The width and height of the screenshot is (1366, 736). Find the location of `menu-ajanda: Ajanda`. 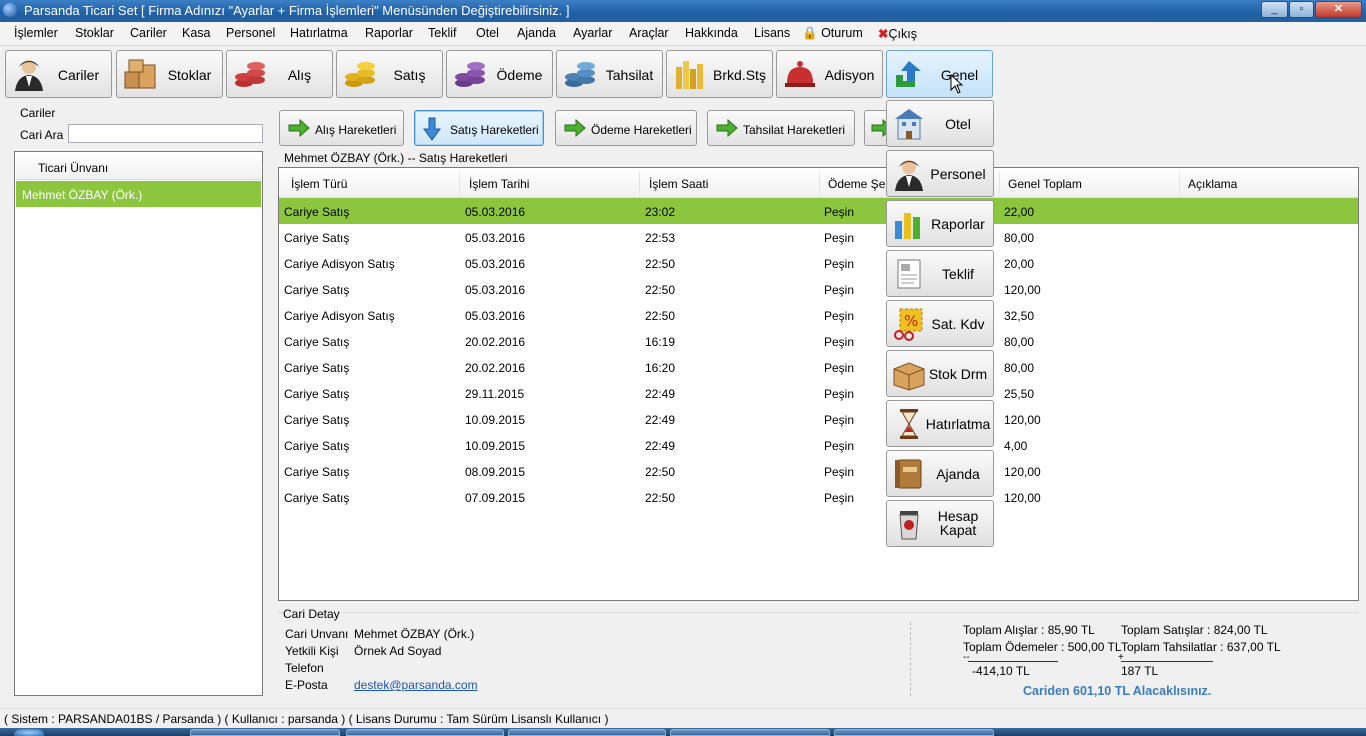

menu-ajanda: Ajanda is located at coordinates (536, 33).